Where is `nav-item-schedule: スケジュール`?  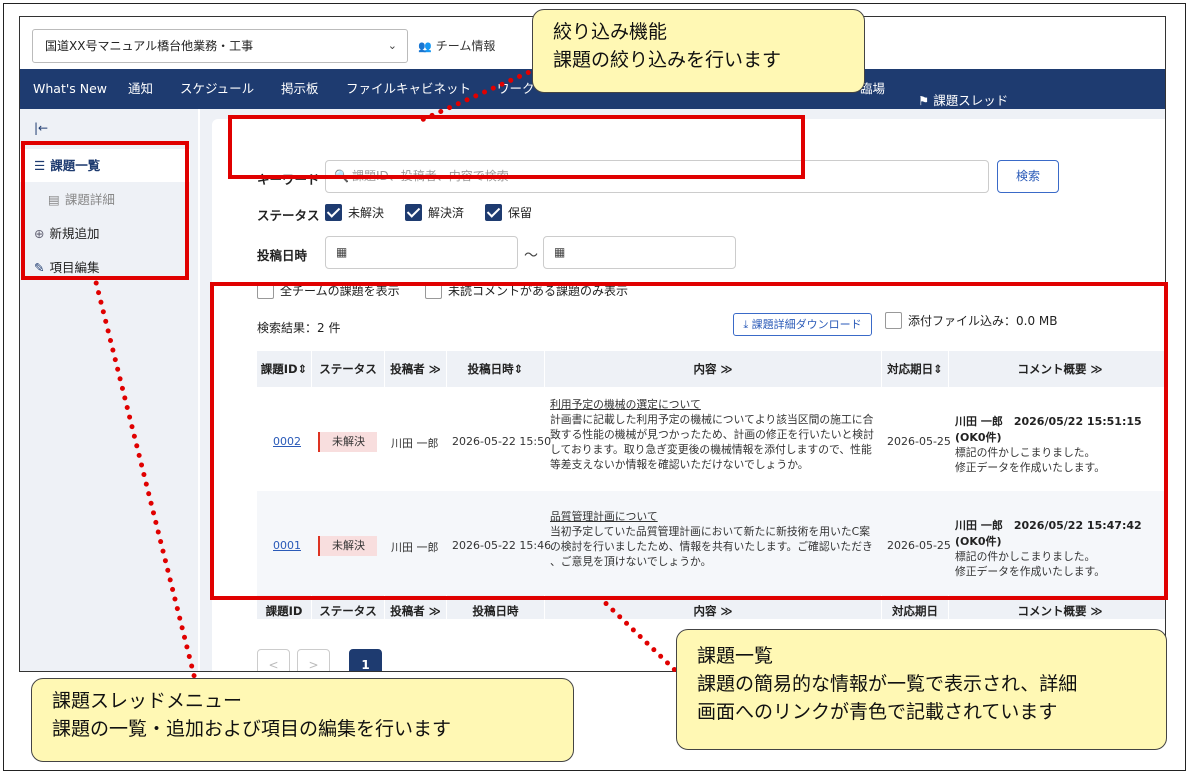 nav-item-schedule: スケジュール is located at coordinates (217, 89).